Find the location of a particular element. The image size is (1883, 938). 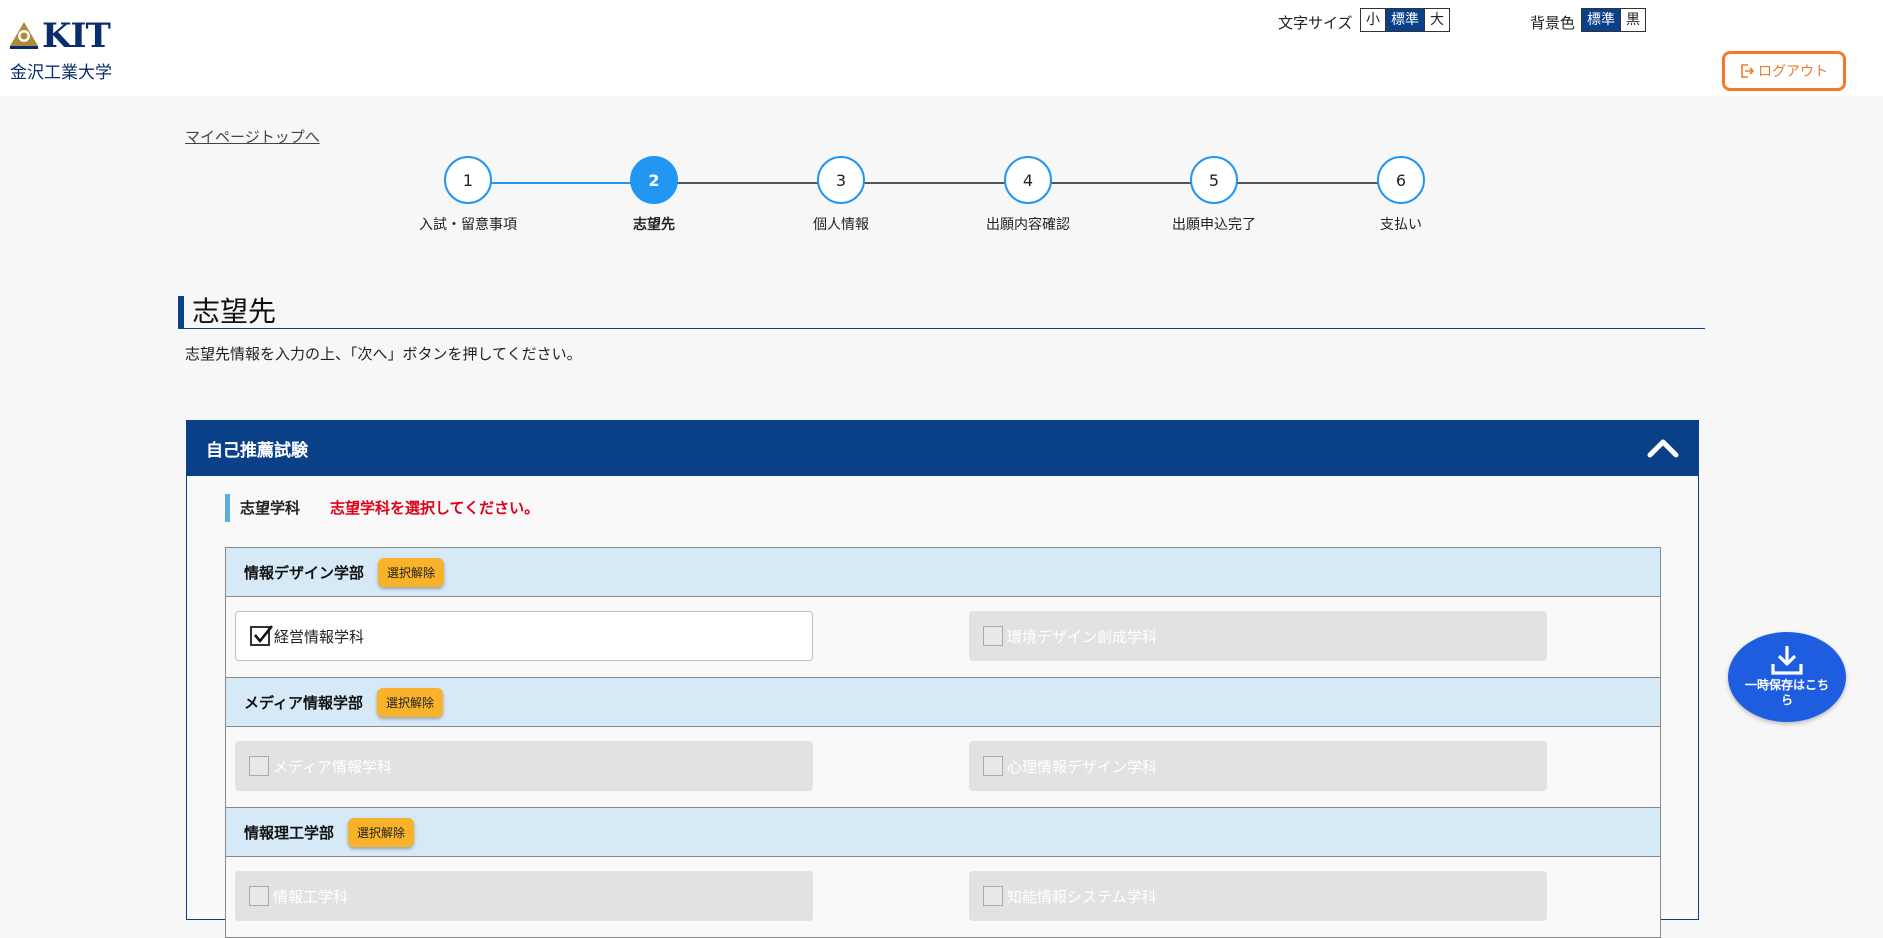

step-3: 3 個人情報 is located at coordinates (841, 195).